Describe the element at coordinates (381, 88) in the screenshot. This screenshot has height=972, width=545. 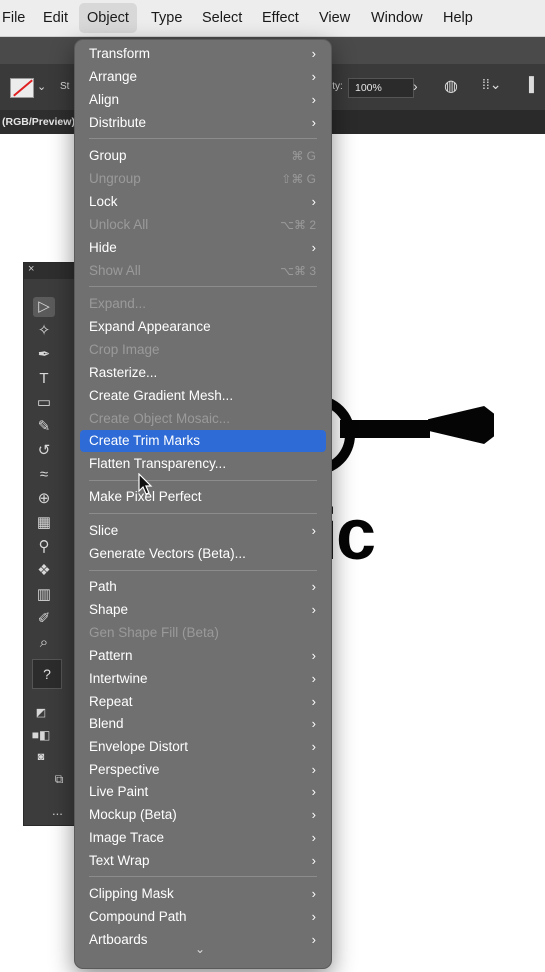
I see `opacity-field: 100%` at that location.